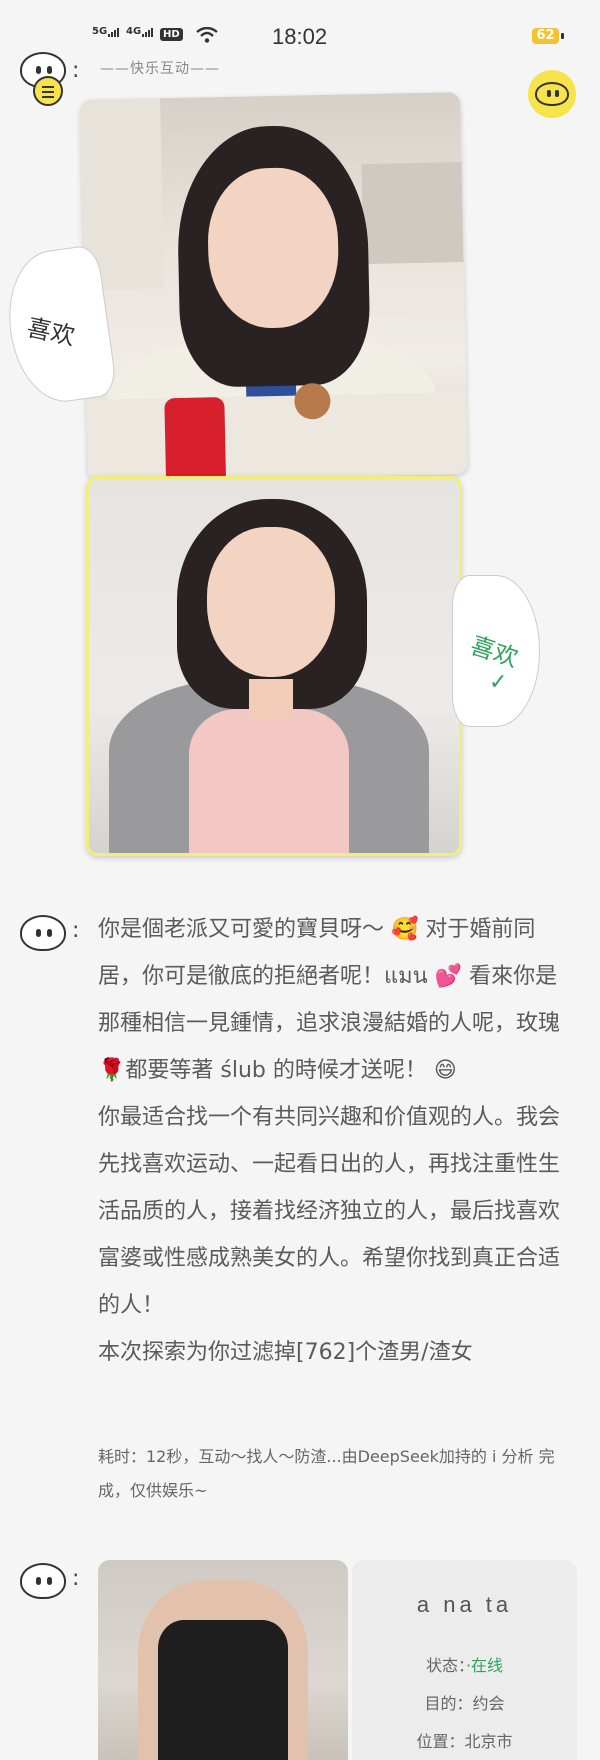 This screenshot has height=1760, width=600. Describe the element at coordinates (445, 1665) in the screenshot. I see `status-label: 状态：` at that location.